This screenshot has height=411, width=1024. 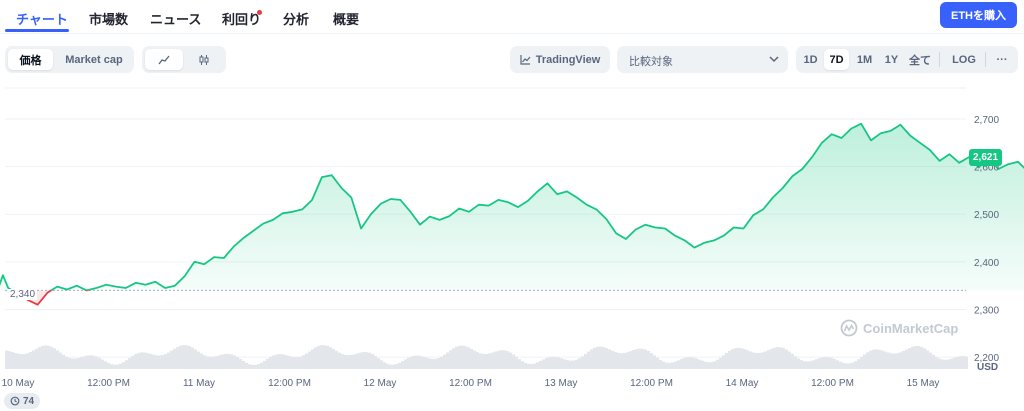 What do you see at coordinates (986, 263) in the screenshot?
I see `y-tick-label: 2,400` at bounding box center [986, 263].